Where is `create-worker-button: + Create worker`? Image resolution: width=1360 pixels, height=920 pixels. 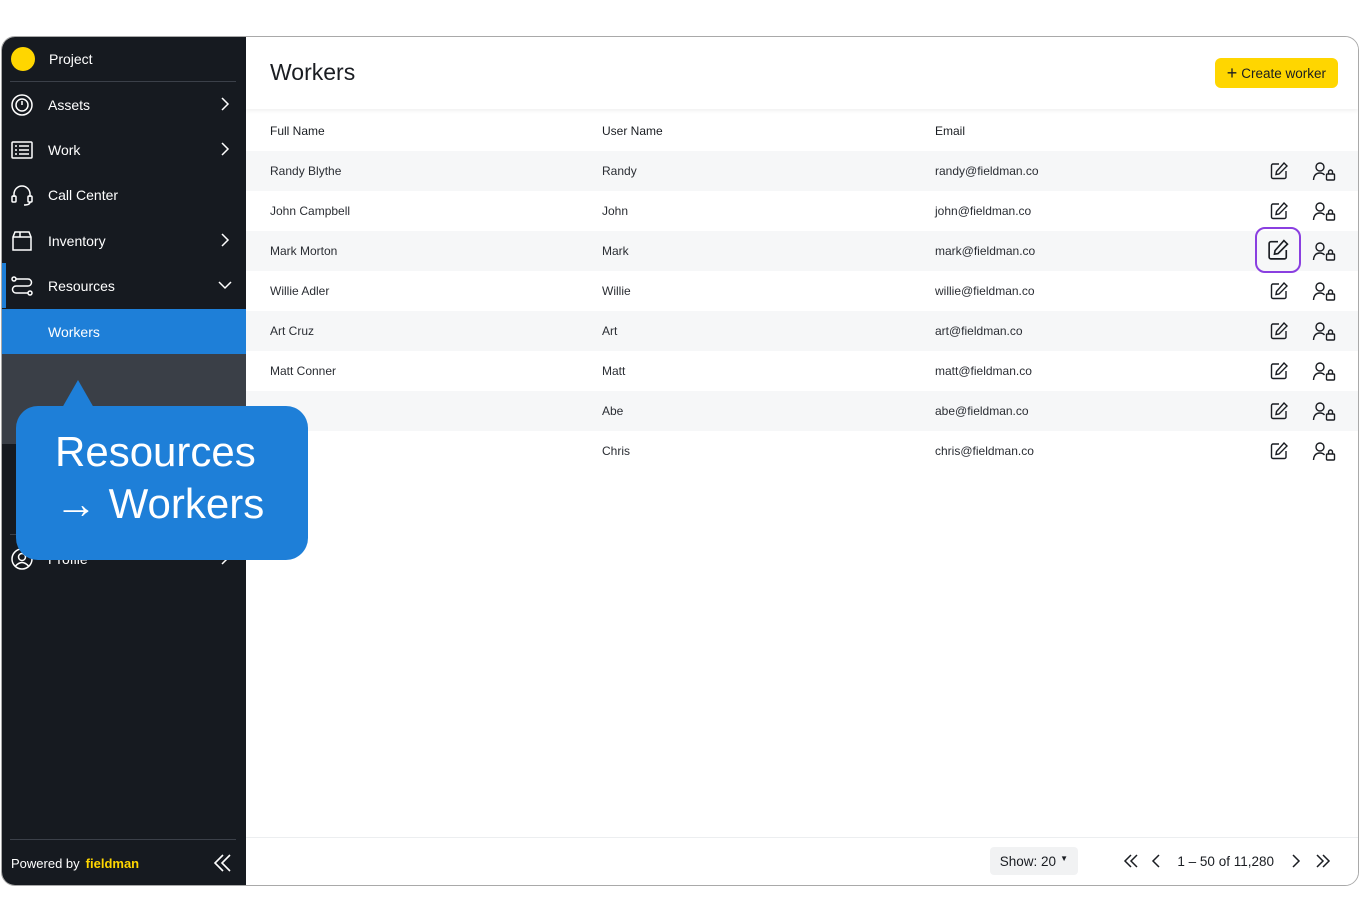 create-worker-button: + Create worker is located at coordinates (1276, 73).